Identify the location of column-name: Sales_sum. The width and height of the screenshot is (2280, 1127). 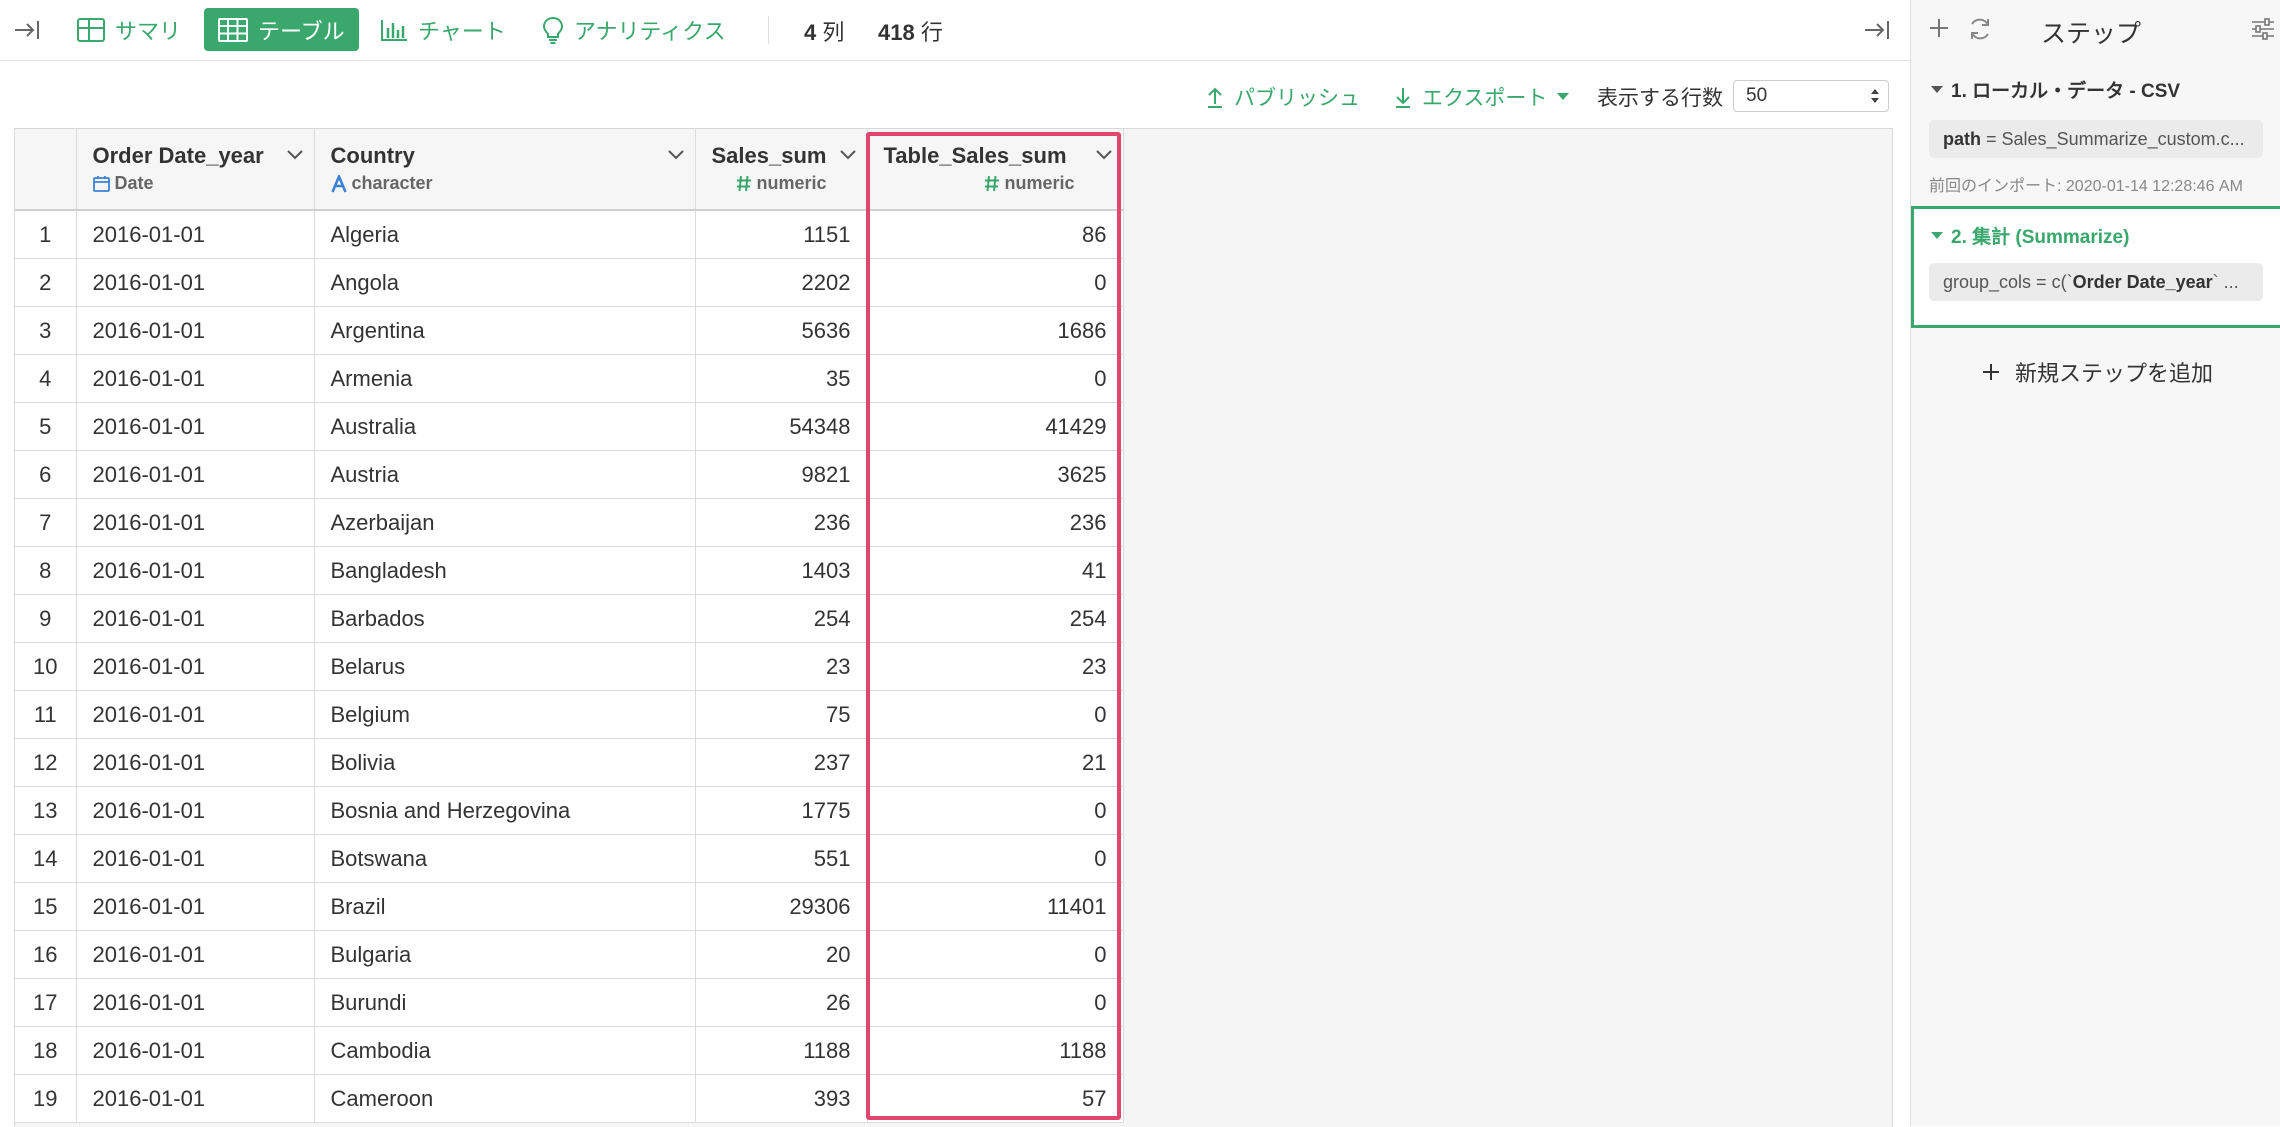
(769, 155).